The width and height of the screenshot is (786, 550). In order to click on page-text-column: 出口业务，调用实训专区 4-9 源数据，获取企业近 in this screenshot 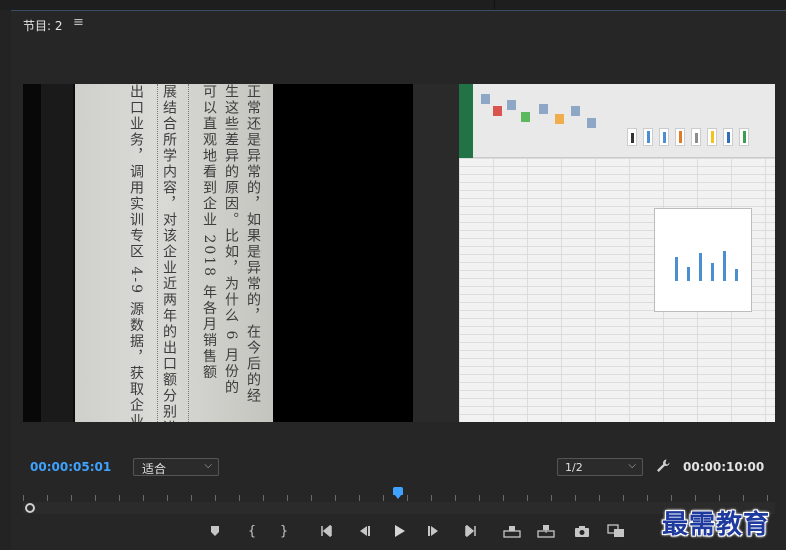, I will do `click(137, 253)`.